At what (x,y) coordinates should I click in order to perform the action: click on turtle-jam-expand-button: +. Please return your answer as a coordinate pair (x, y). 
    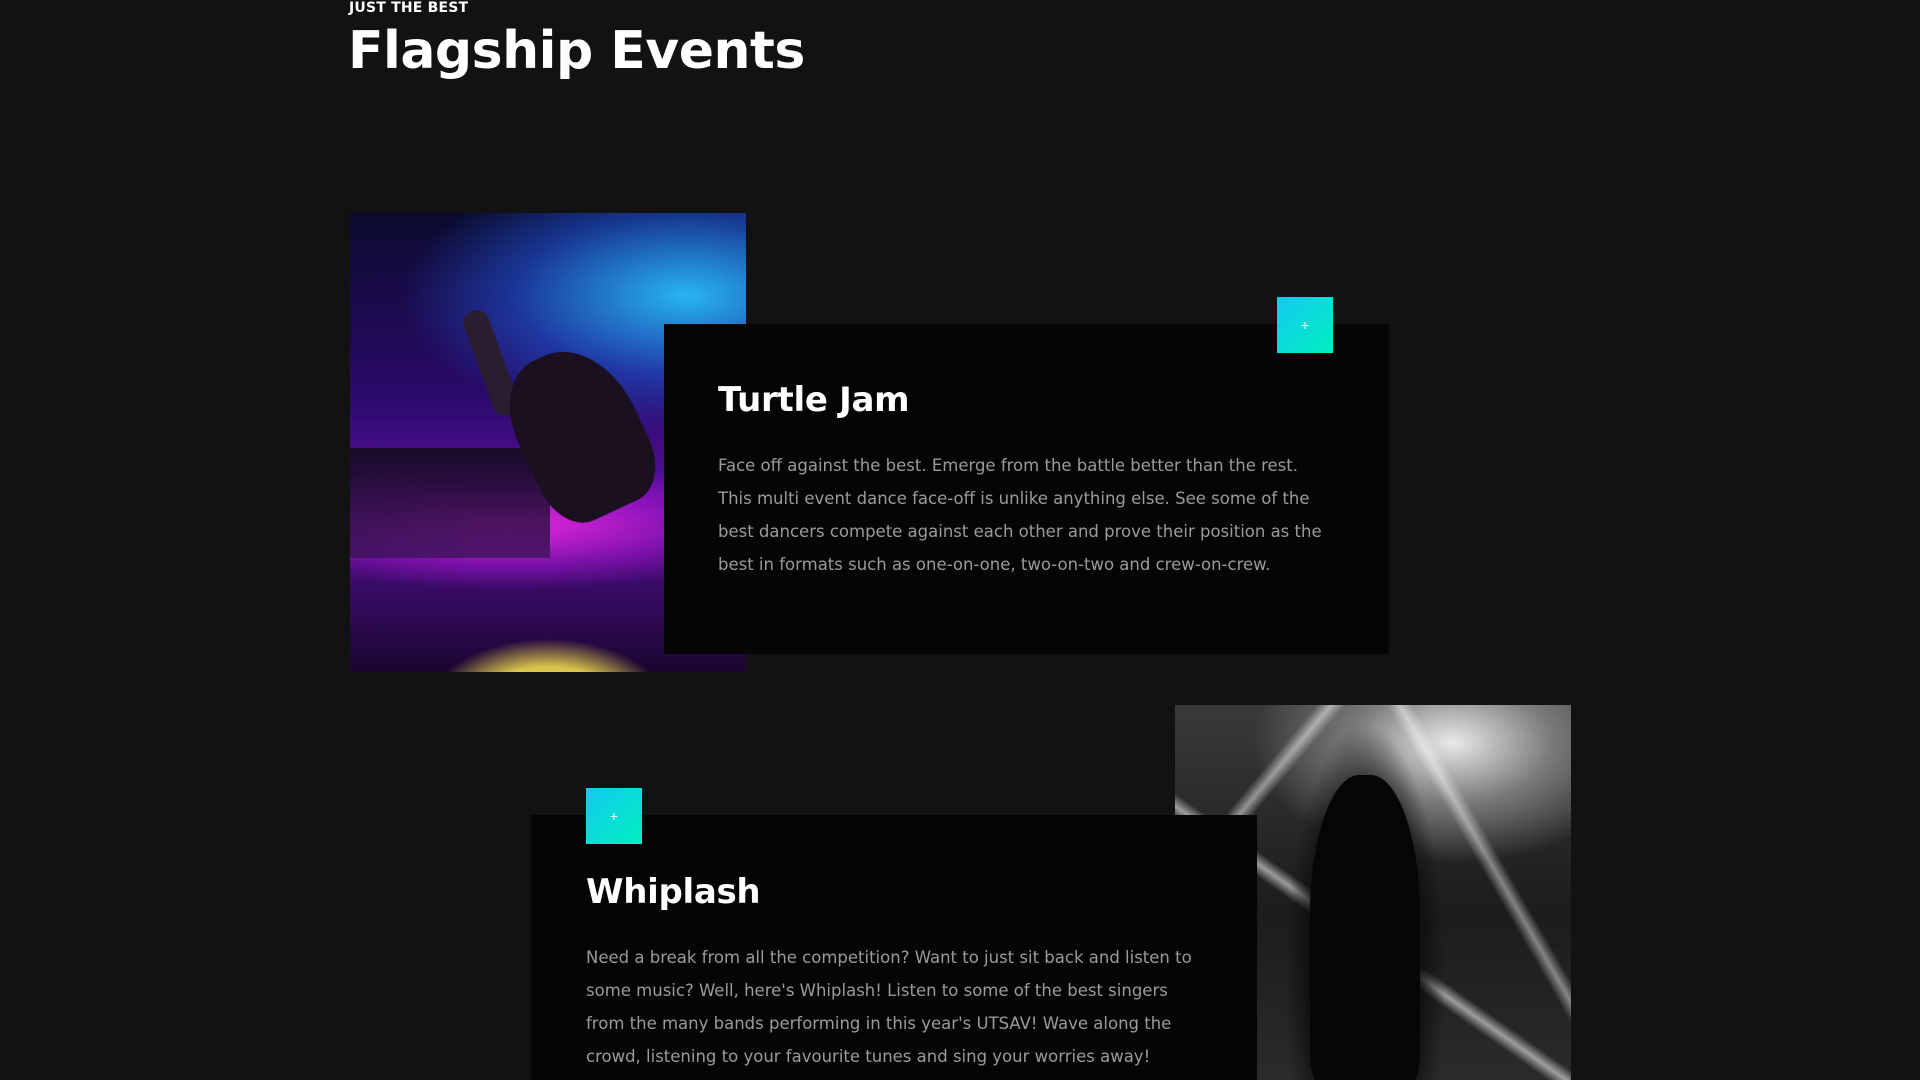
    Looking at the image, I should click on (1305, 325).